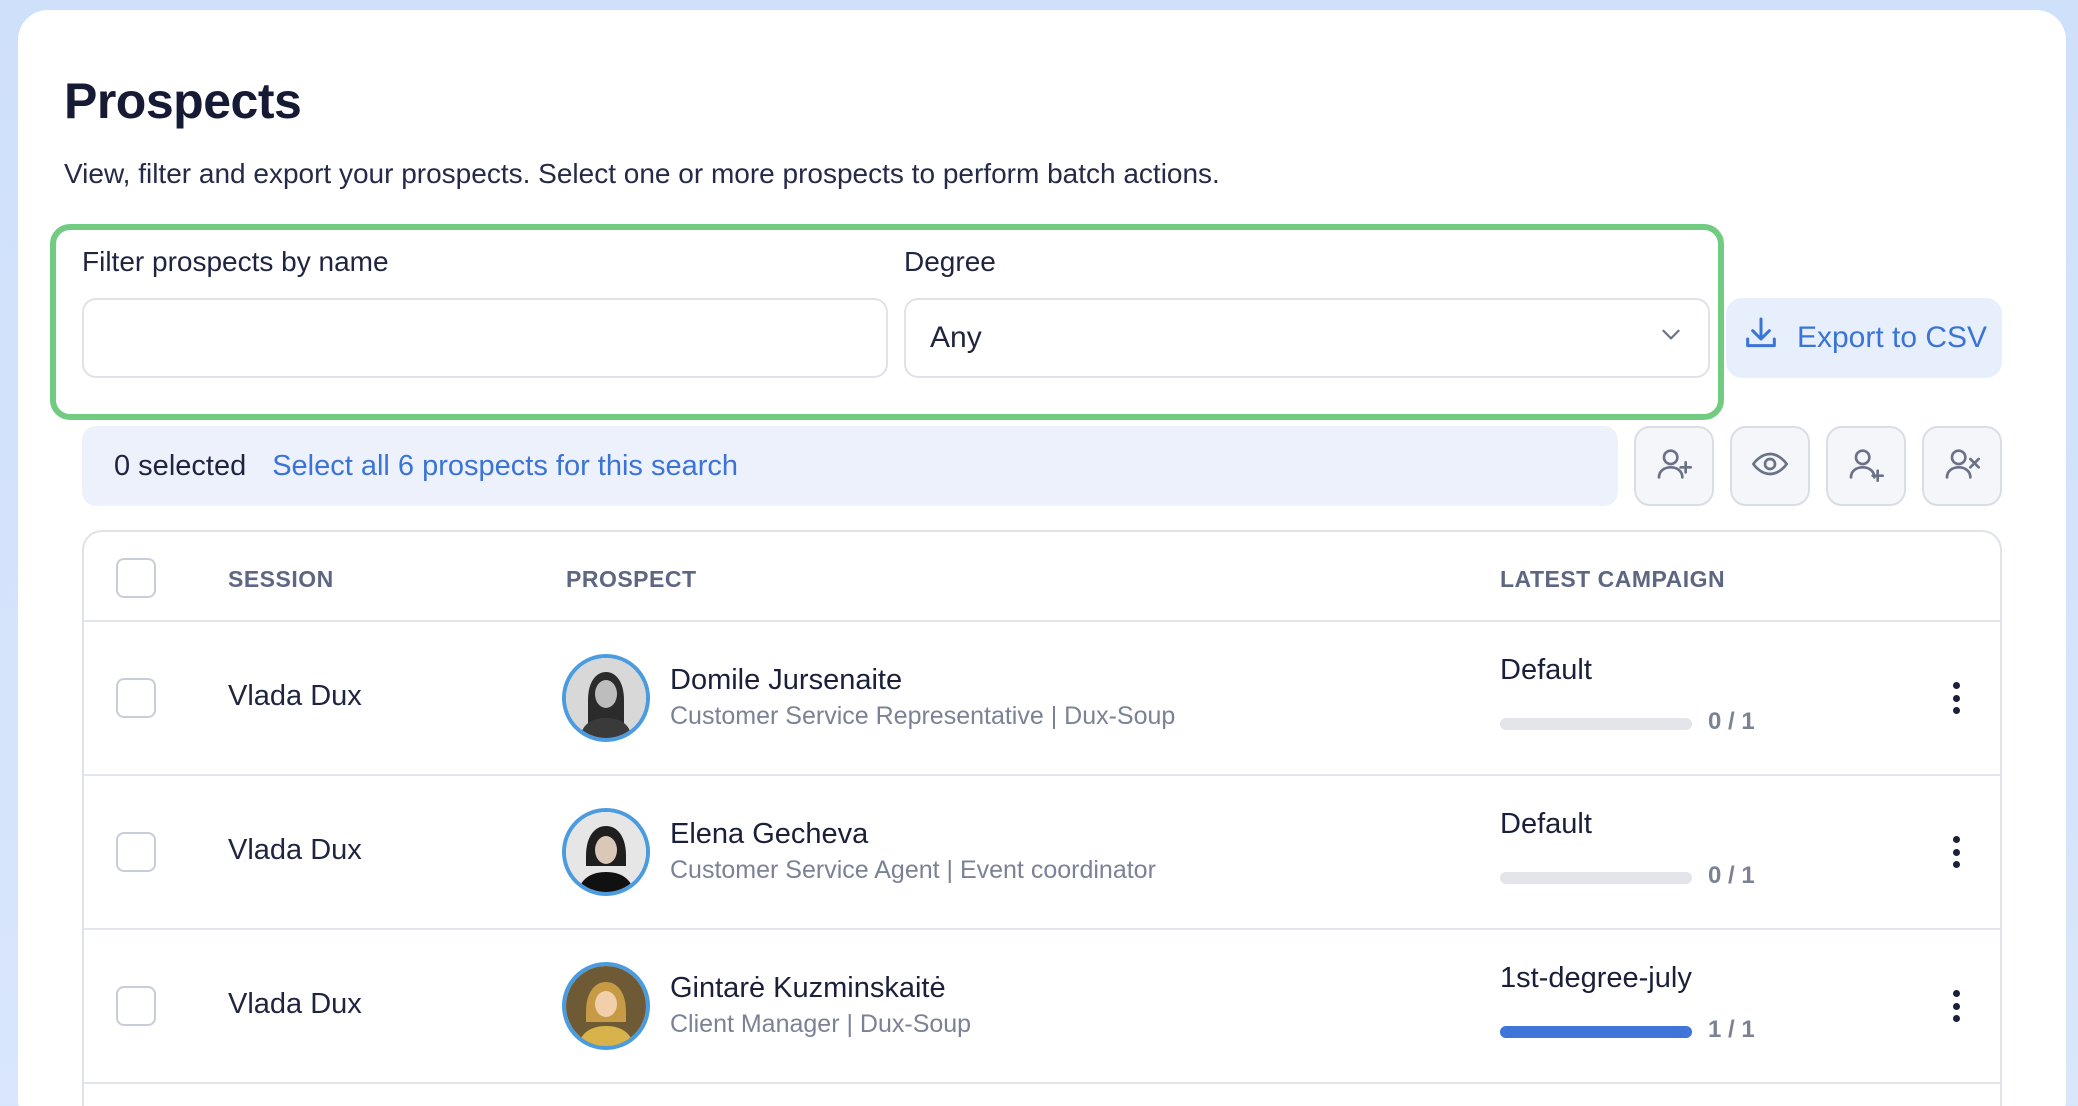  I want to click on campaign-name: 1st-degree-july, so click(1596, 978).